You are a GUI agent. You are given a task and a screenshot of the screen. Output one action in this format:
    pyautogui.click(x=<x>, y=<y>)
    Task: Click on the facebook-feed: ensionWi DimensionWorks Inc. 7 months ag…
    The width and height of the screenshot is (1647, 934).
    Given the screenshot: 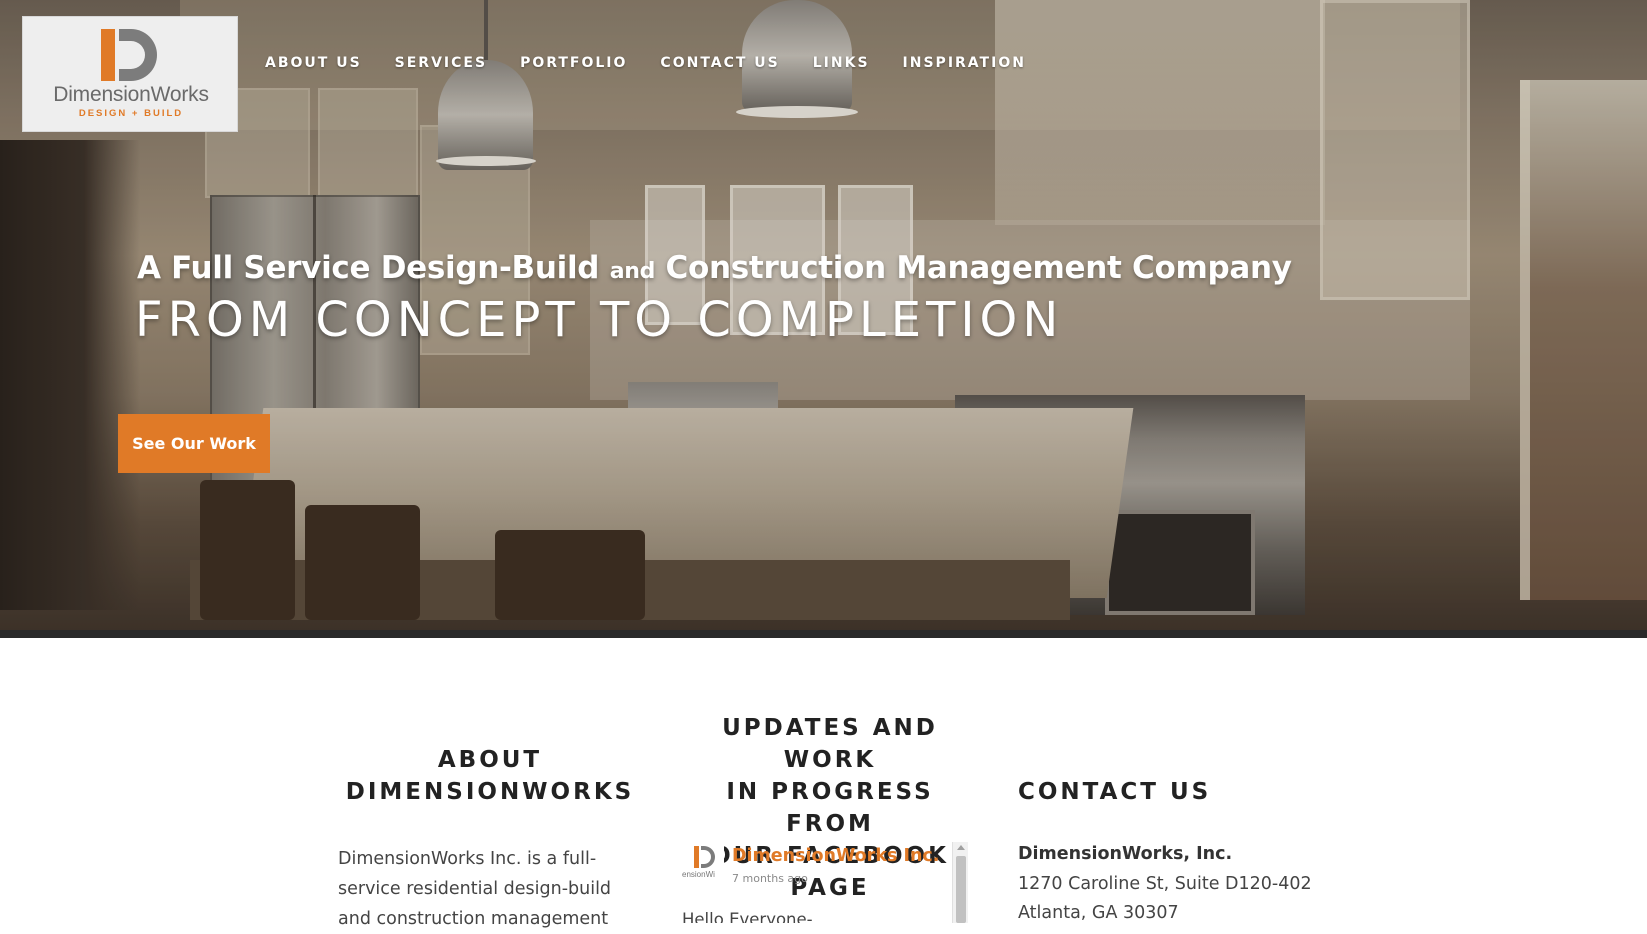 What is the action you would take?
    pyautogui.click(x=825, y=882)
    